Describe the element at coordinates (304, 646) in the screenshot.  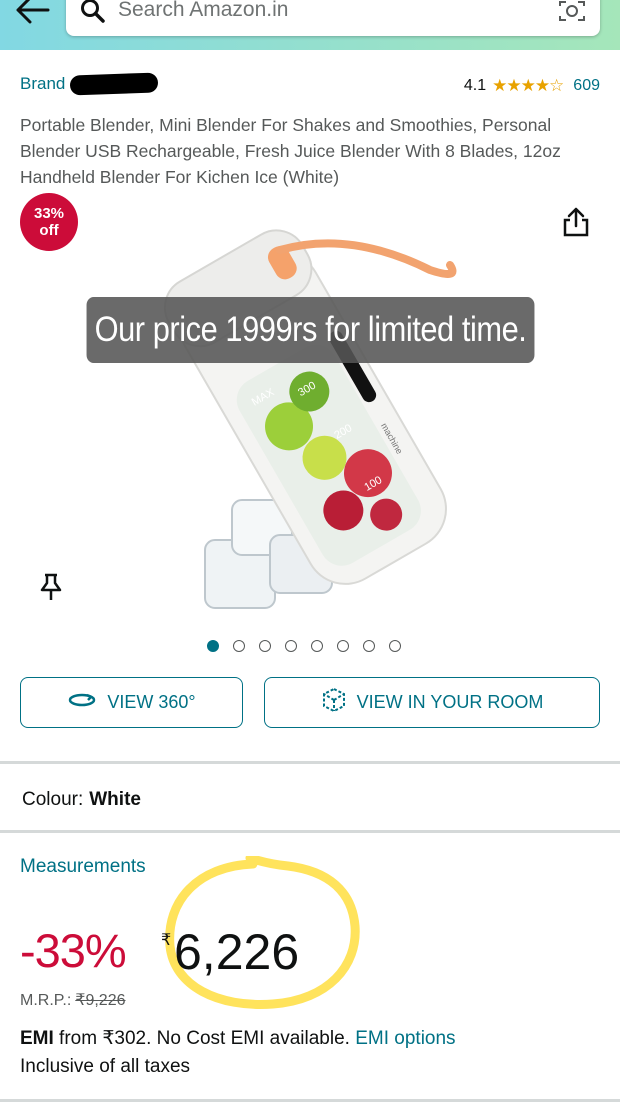
I see `image-carousel-dots` at that location.